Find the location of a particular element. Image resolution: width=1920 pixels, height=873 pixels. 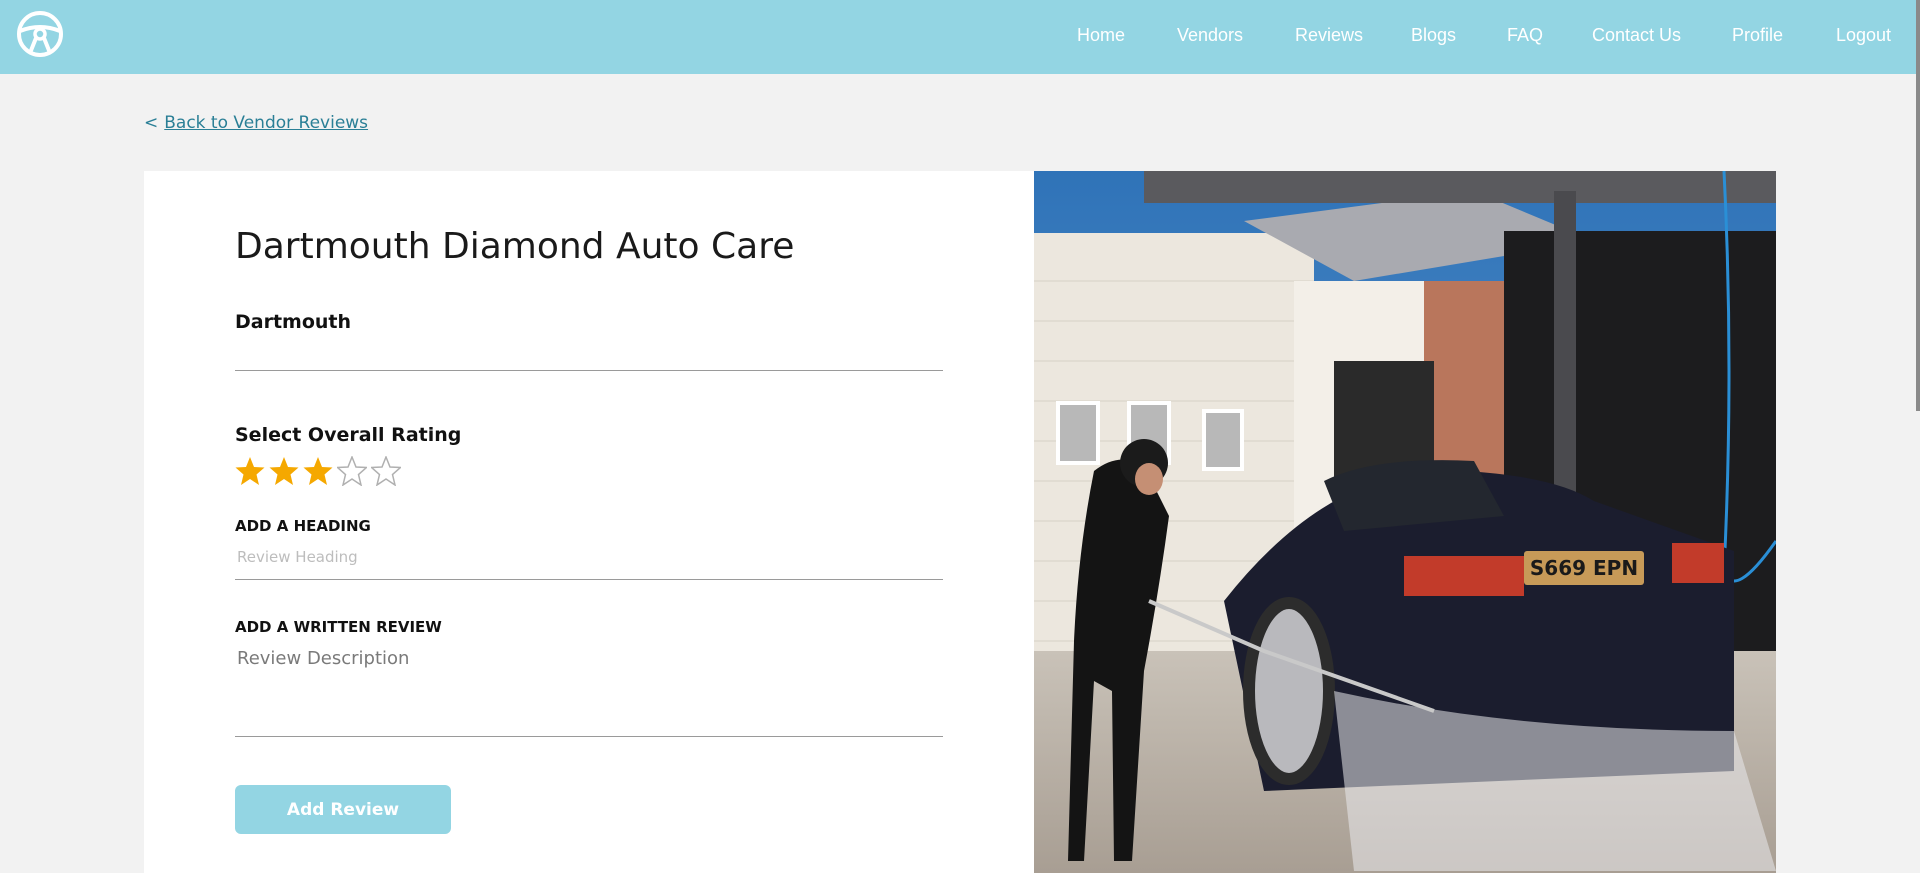

nav-link-faq: FAQ is located at coordinates (1525, 35).